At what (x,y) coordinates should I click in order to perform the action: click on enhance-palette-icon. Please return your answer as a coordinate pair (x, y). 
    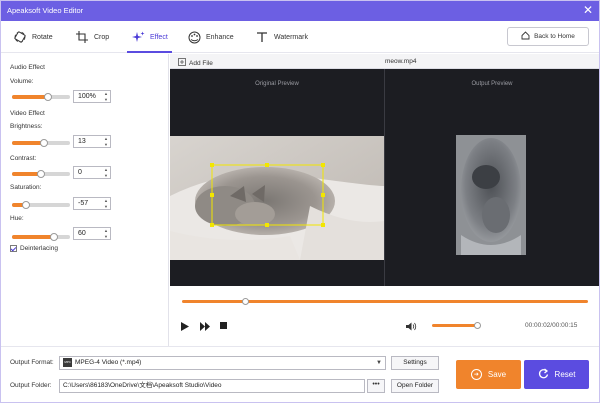
    Looking at the image, I should click on (194, 37).